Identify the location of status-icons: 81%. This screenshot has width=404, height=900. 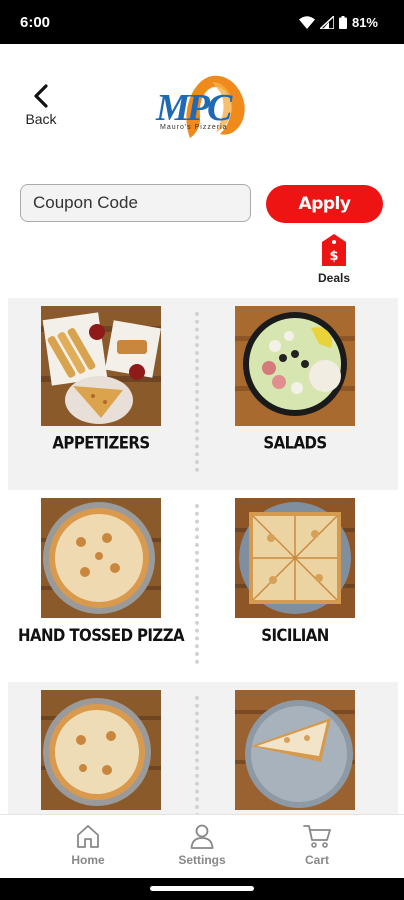
(338, 22).